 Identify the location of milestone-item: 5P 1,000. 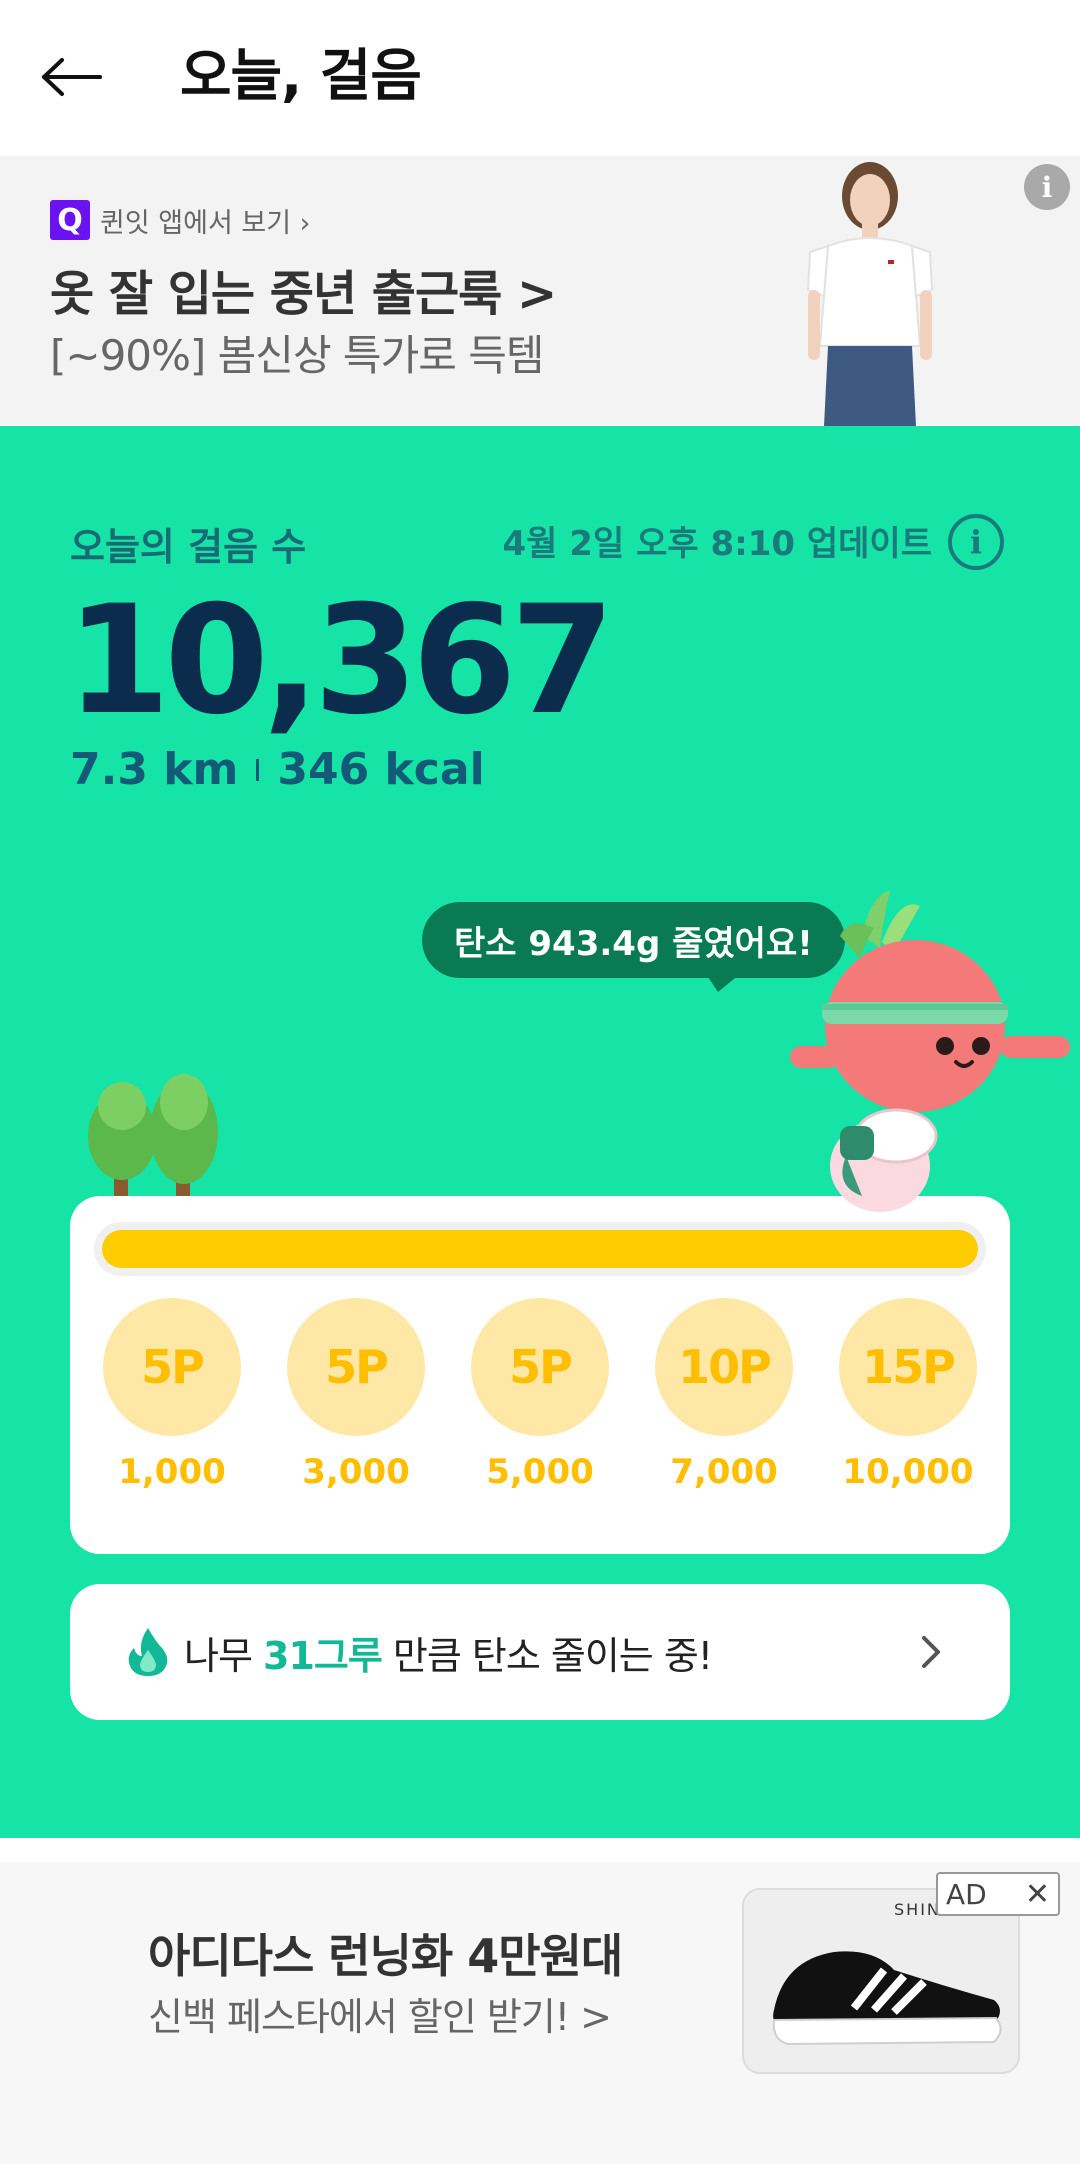
(172, 1395).